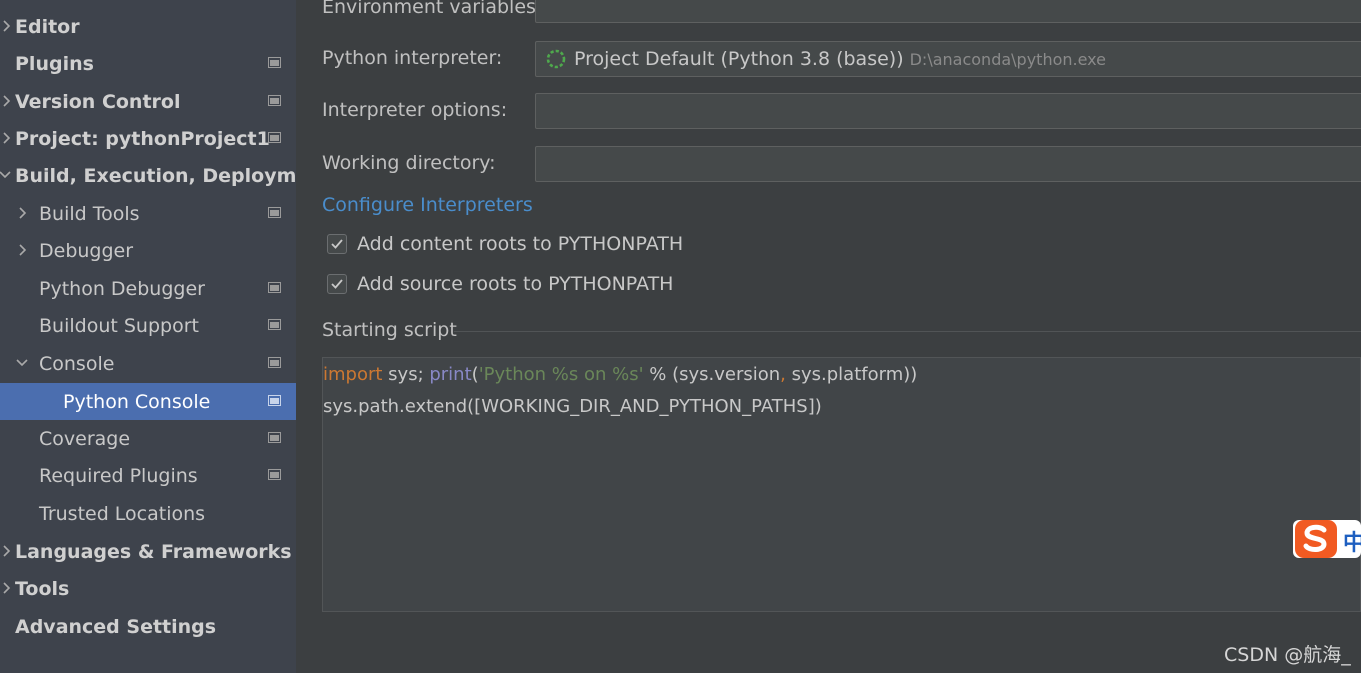 Image resolution: width=1361 pixels, height=673 pixels. I want to click on tree-item-label: Version Control, so click(98, 101).